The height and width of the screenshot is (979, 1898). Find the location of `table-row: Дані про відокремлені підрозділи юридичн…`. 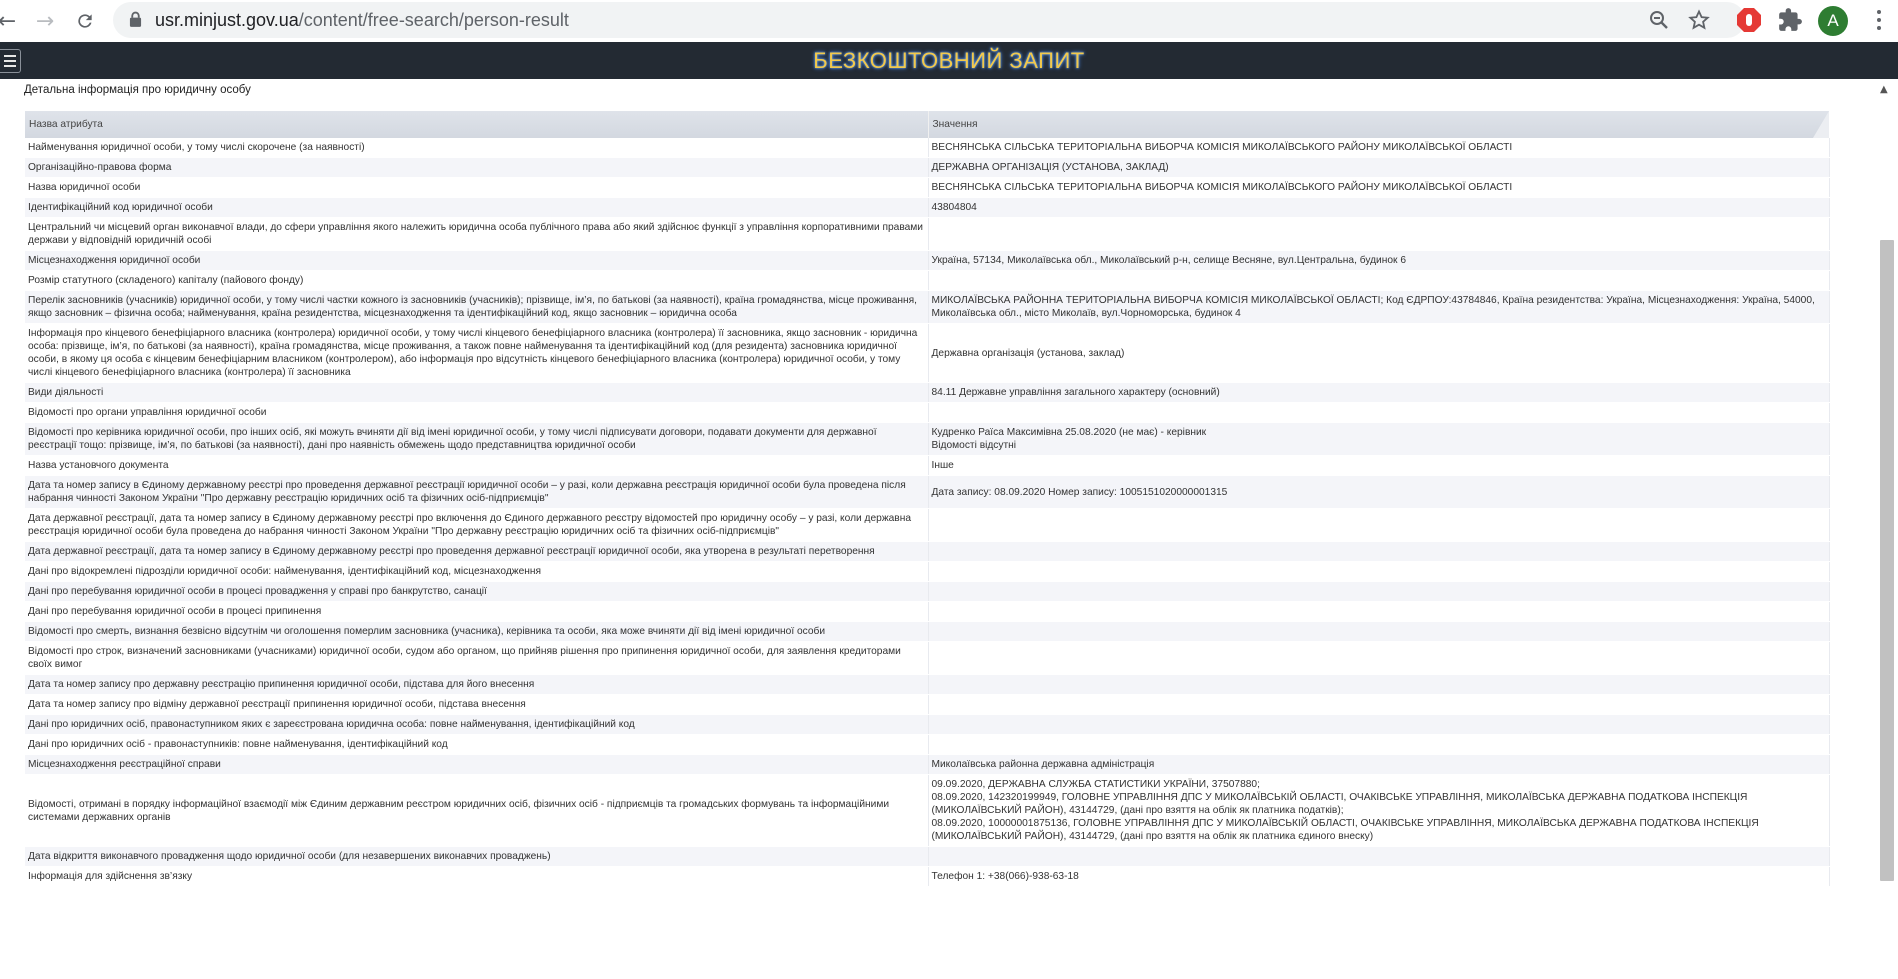

table-row: Дані про відокремлені підрозділи юридичн… is located at coordinates (927, 571).